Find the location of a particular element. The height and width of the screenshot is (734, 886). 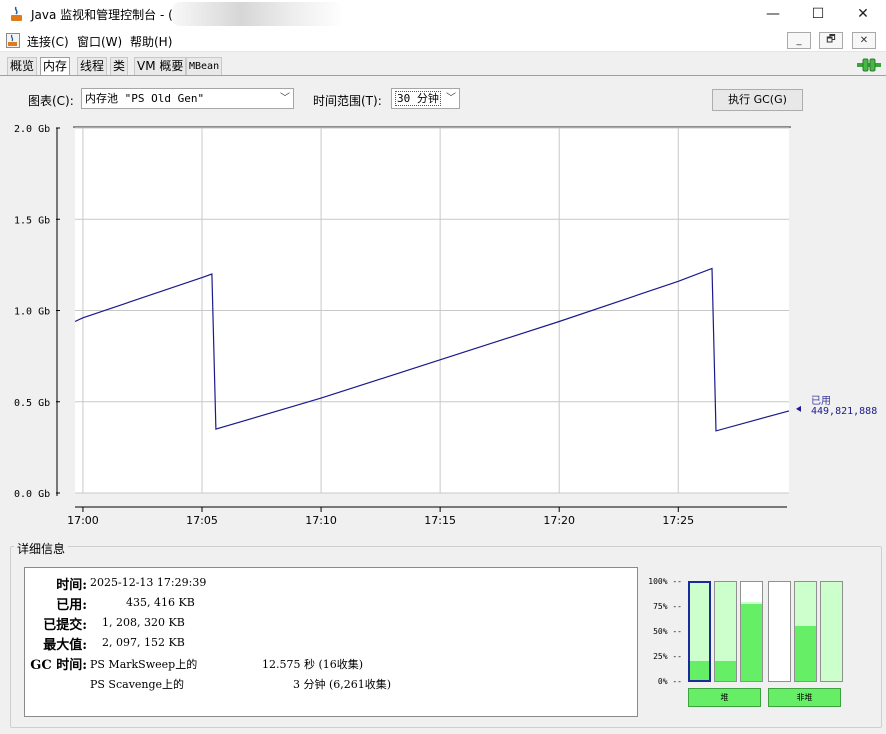

pct-label-100: 100% -- is located at coordinates (665, 581).